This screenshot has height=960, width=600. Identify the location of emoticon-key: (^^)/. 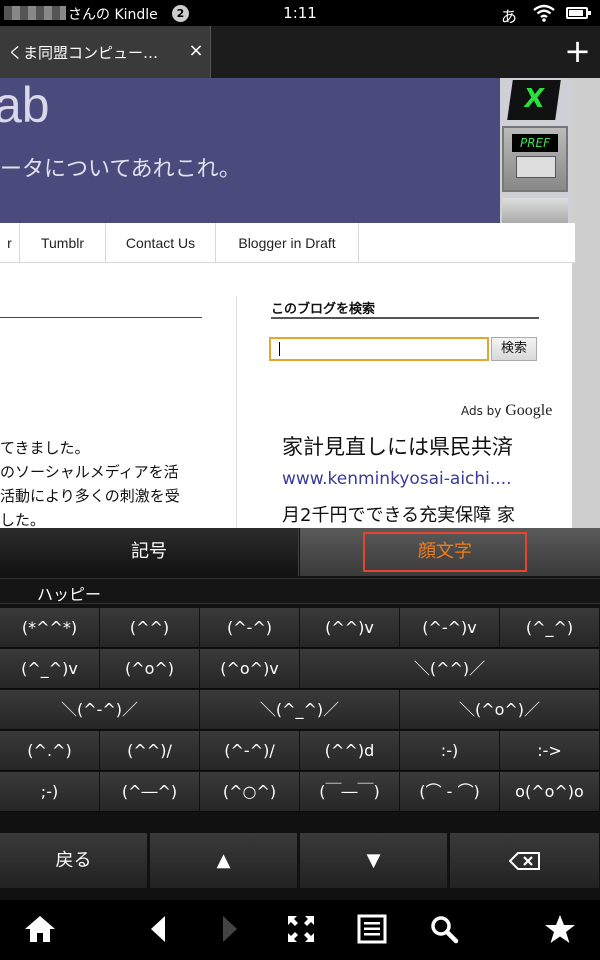
(150, 751).